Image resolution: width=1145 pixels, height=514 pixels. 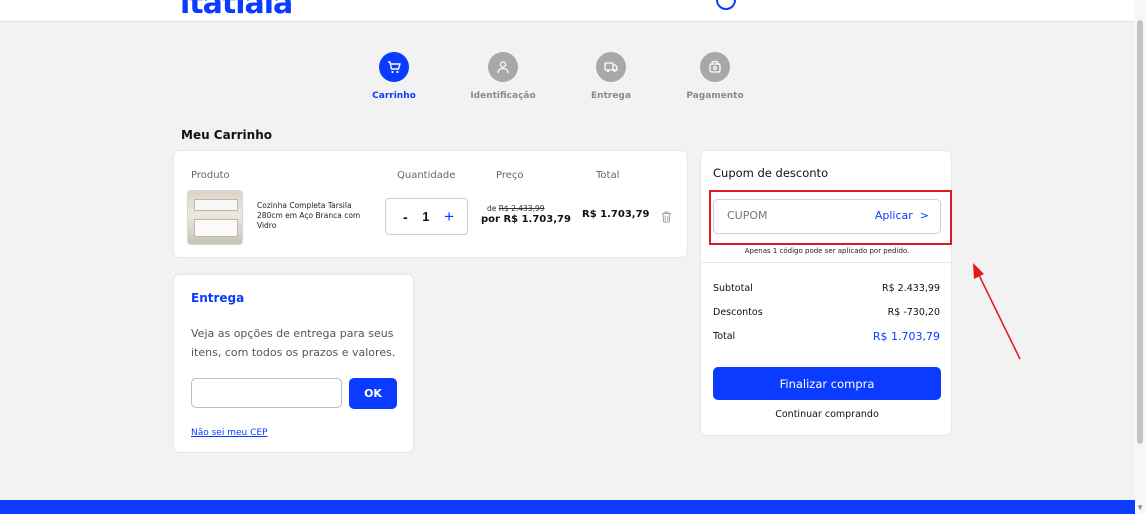 I want to click on discount-label: Descontos, so click(x=738, y=312).